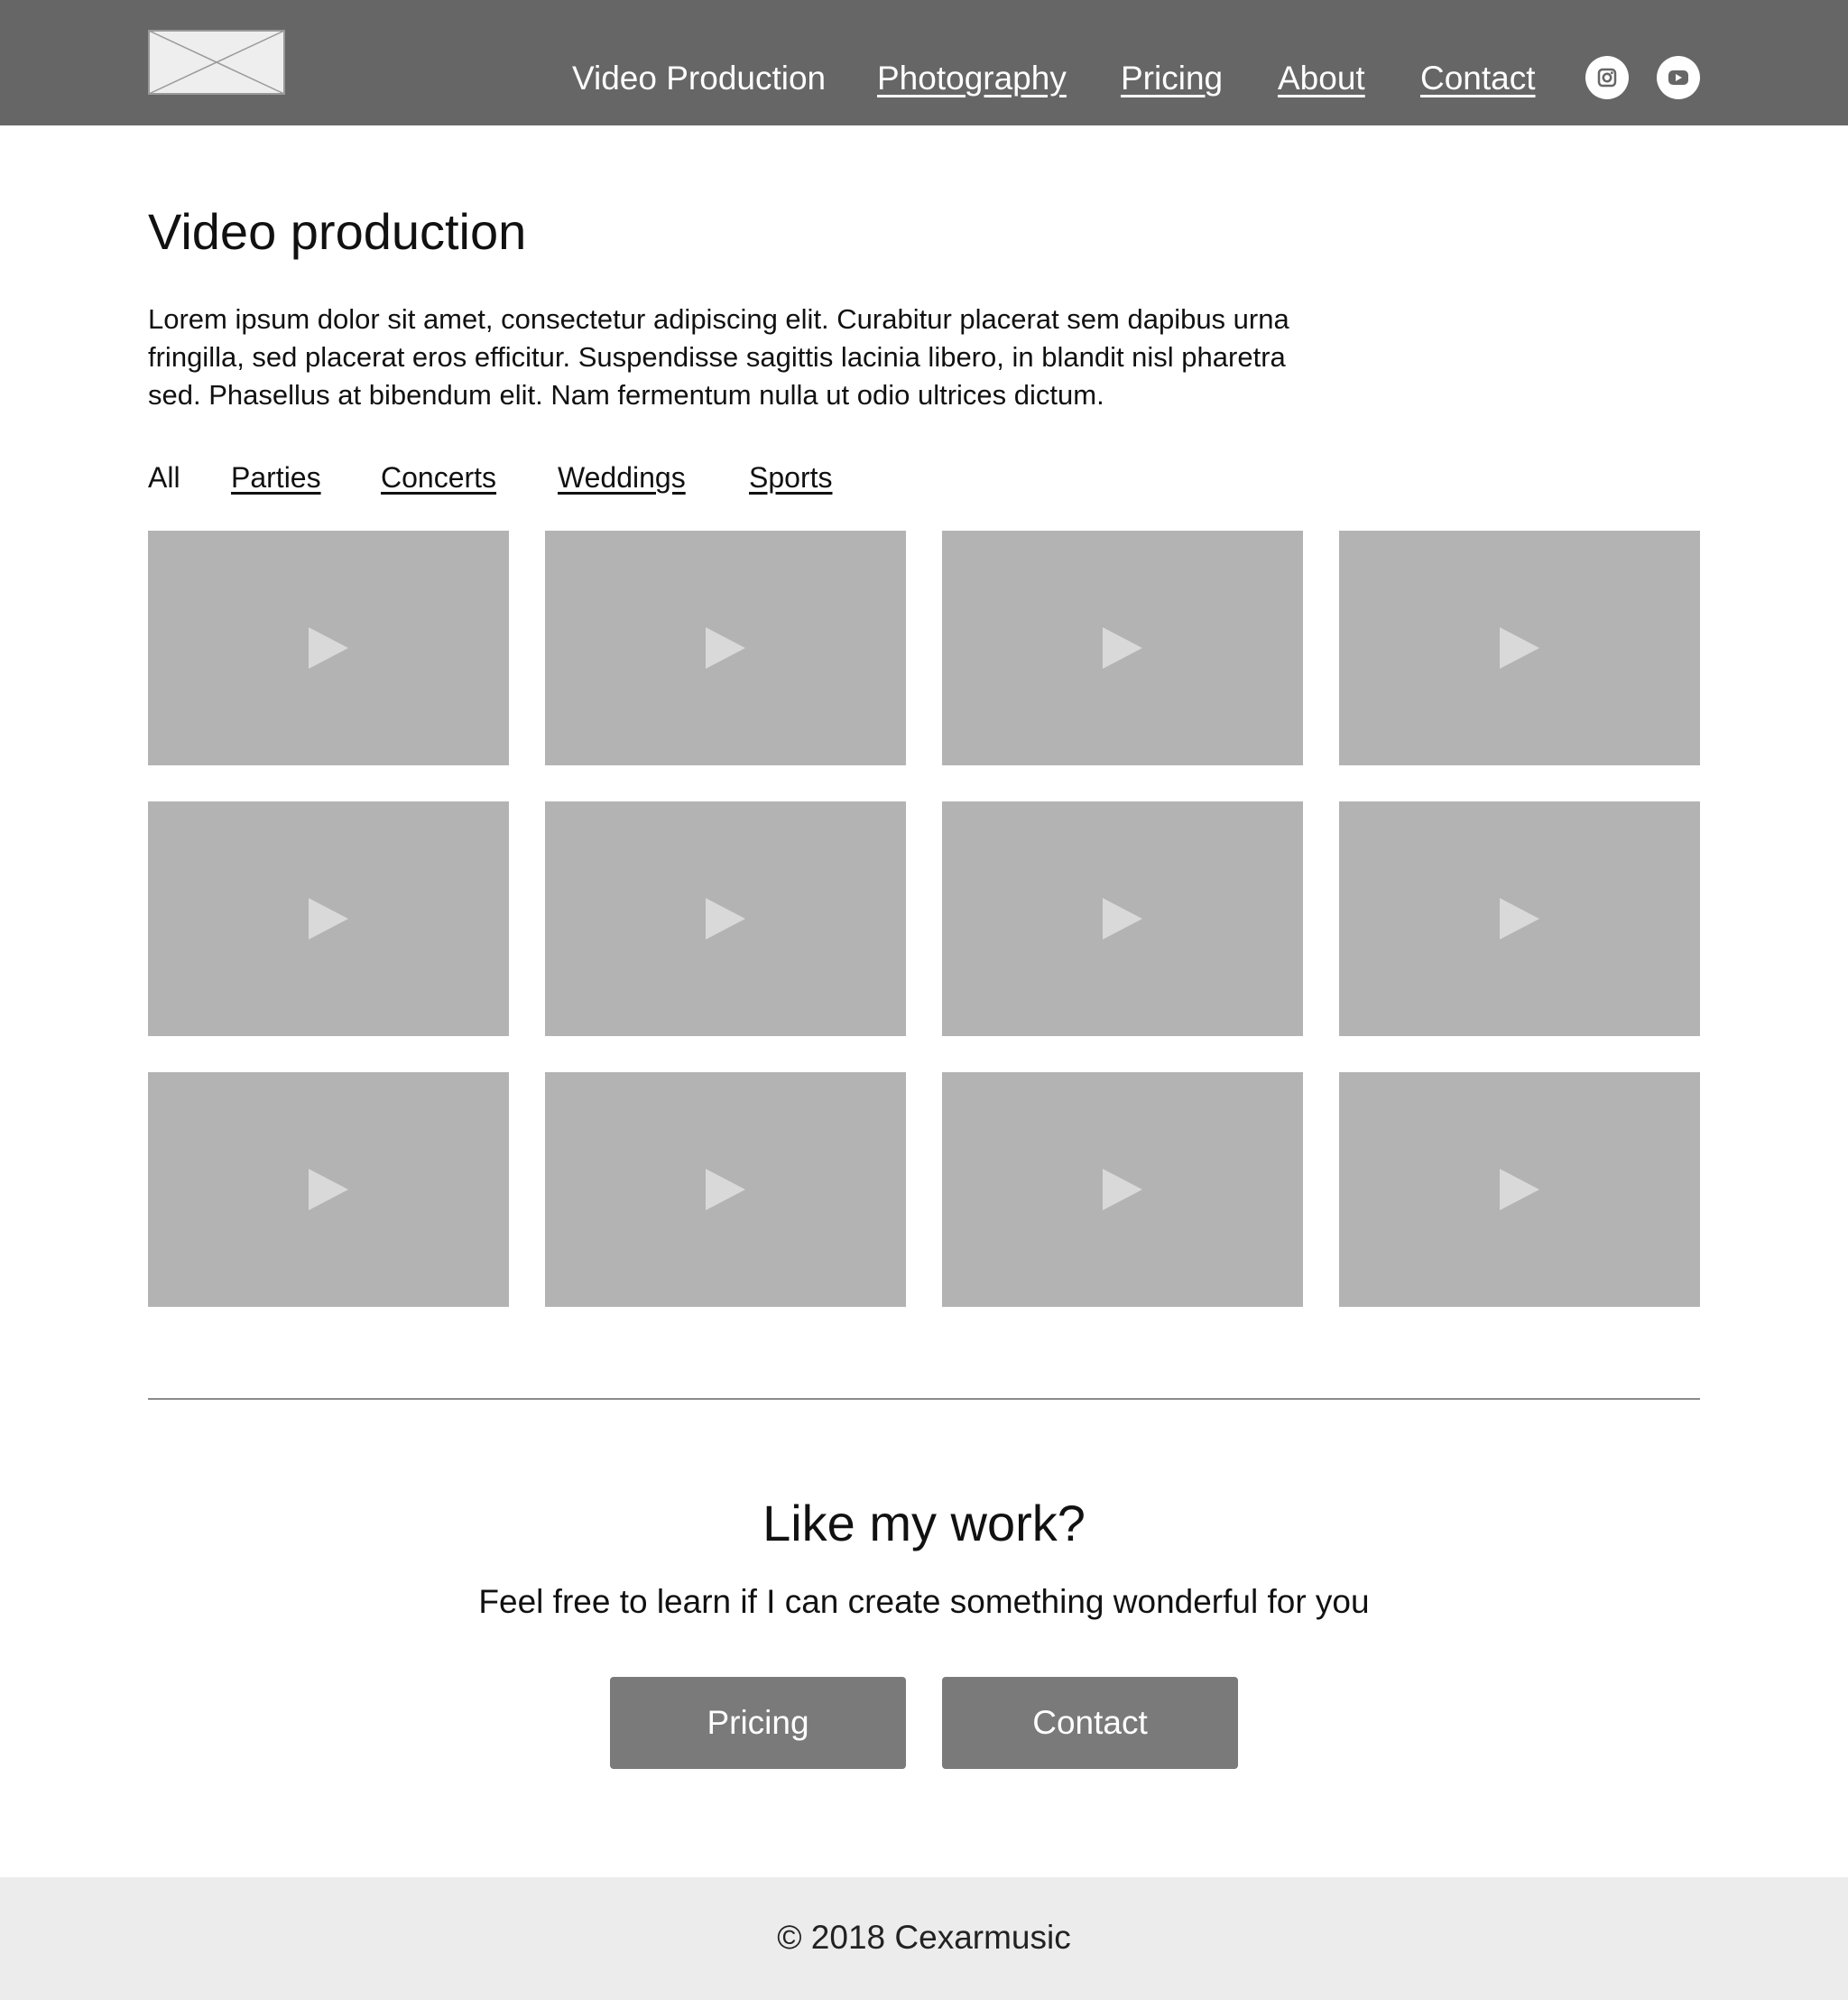 Image resolution: width=1848 pixels, height=2000 pixels. I want to click on nav-video-production: Video Production, so click(699, 78).